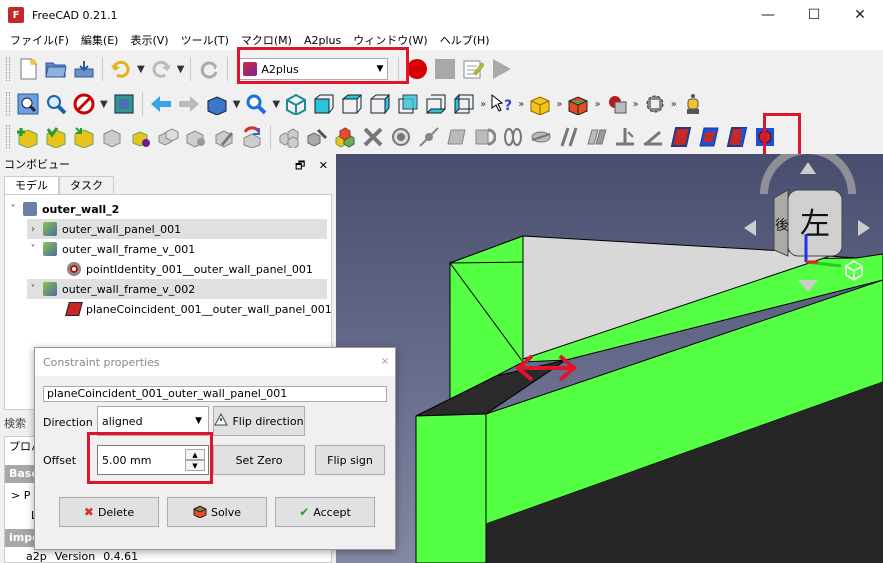  What do you see at coordinates (84, 137) in the screenshot?
I see `import-shape-icon` at bounding box center [84, 137].